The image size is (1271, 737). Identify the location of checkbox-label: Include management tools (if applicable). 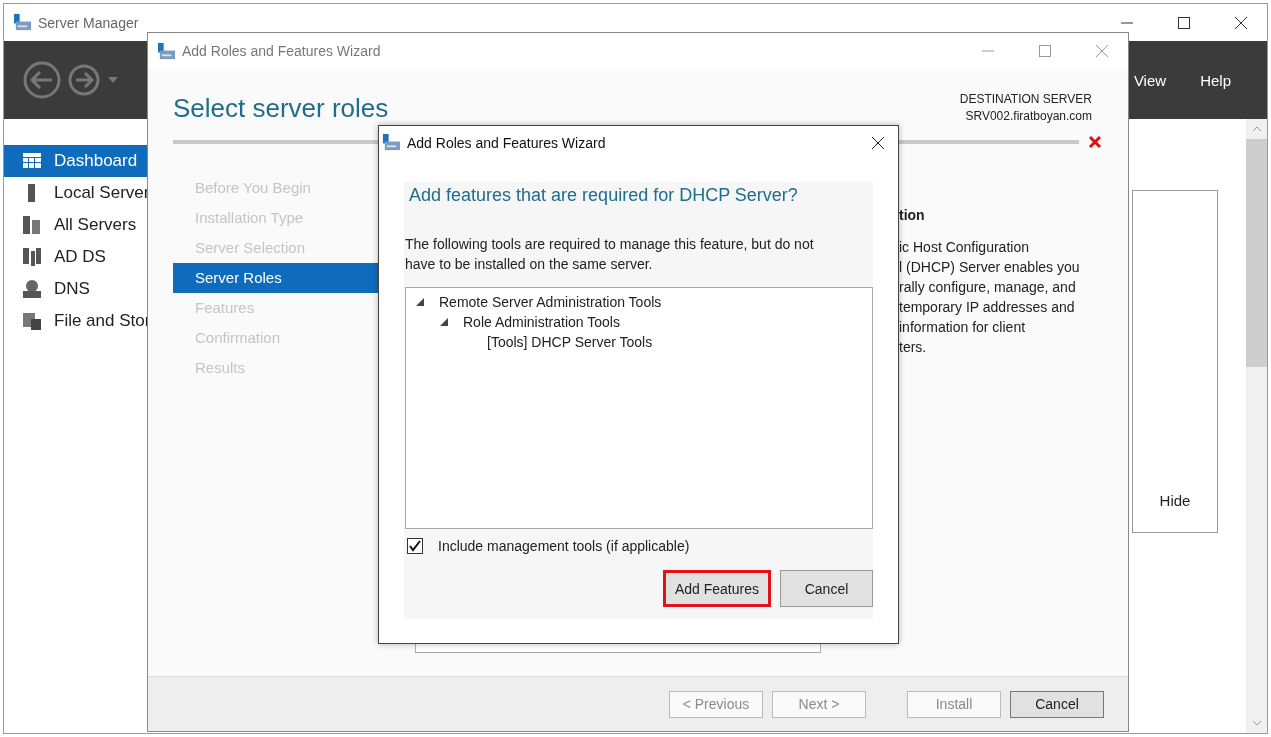
(564, 546).